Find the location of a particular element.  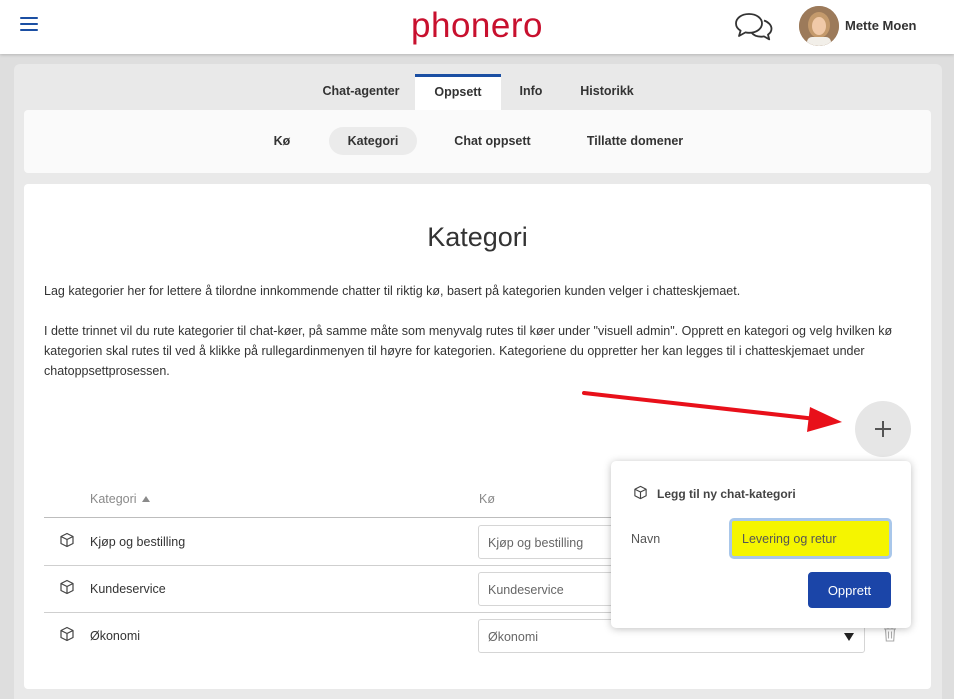

subtab-kategori: Kategori is located at coordinates (373, 141).